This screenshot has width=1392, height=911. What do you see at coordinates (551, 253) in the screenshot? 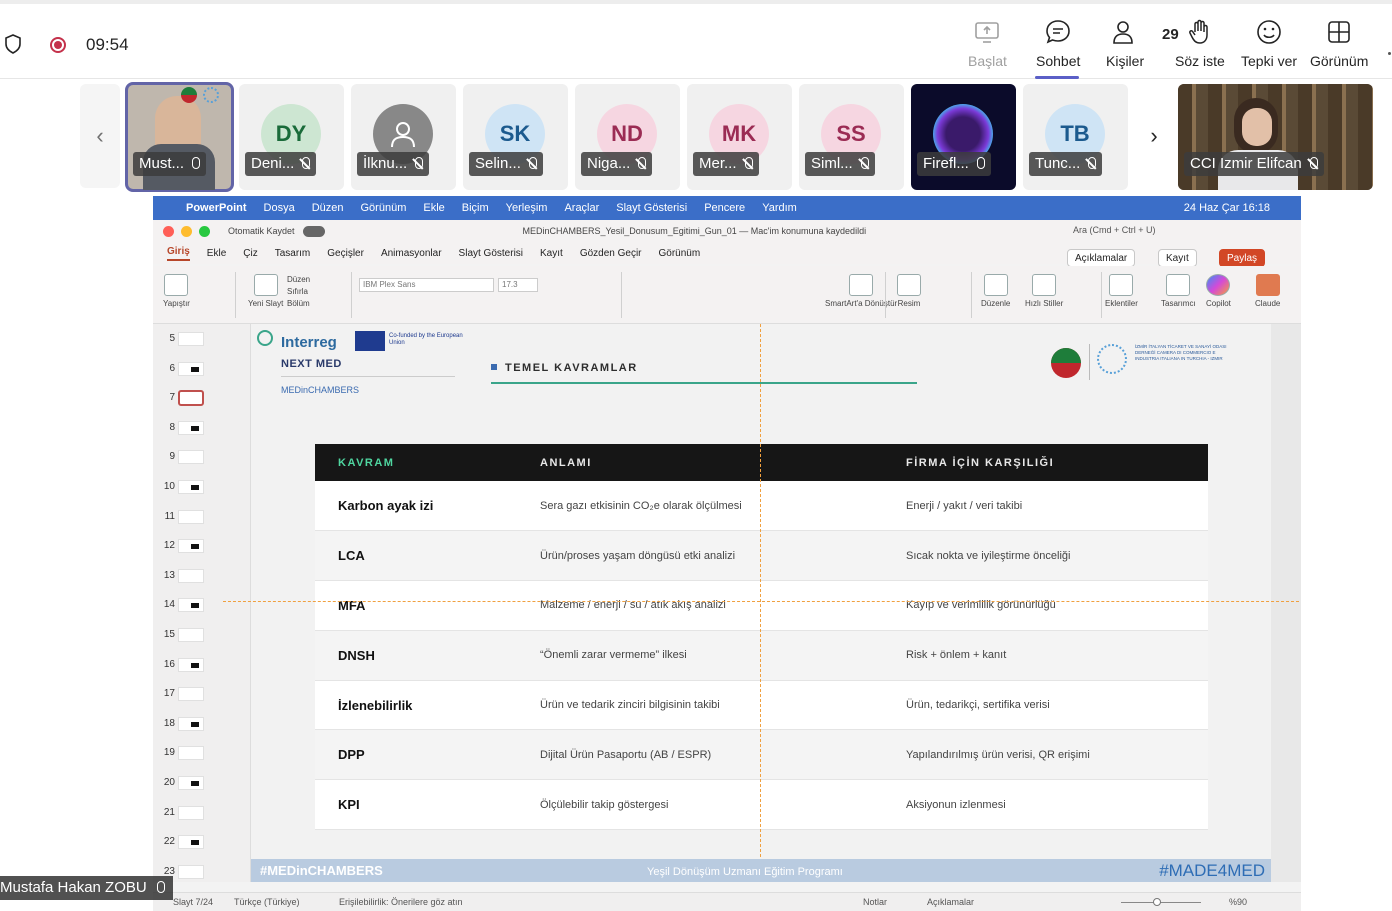
I see `tab-record: Kayıt` at bounding box center [551, 253].